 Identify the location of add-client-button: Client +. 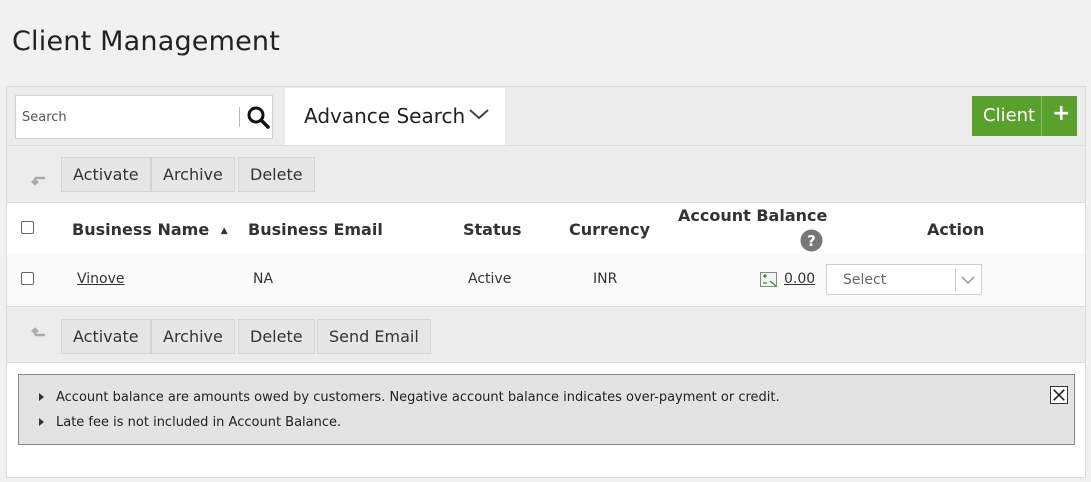
(1024, 116).